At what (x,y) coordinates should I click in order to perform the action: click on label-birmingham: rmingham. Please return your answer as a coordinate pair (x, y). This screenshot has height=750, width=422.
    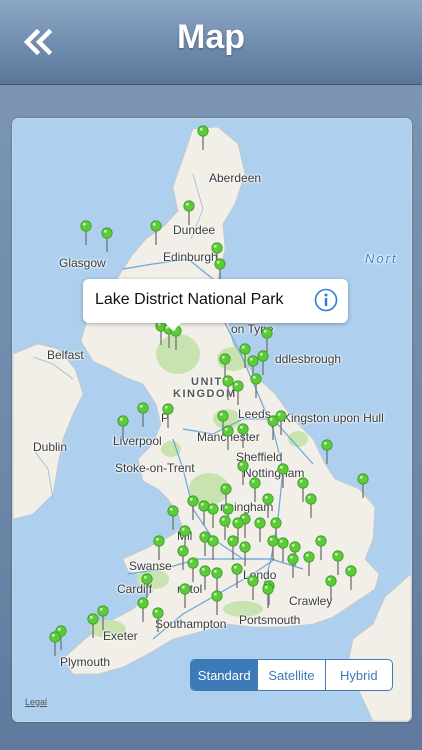
    Looking at the image, I should click on (247, 507).